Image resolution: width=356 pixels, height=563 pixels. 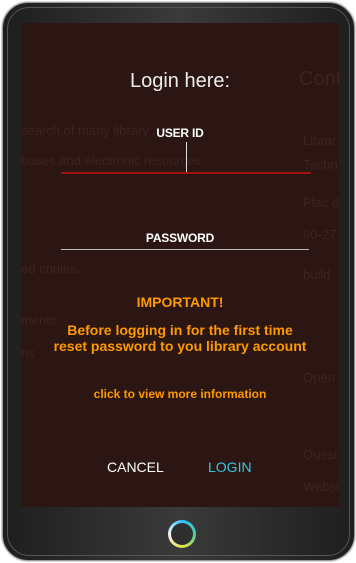 I want to click on background-text: ed copies., so click(x=51, y=268).